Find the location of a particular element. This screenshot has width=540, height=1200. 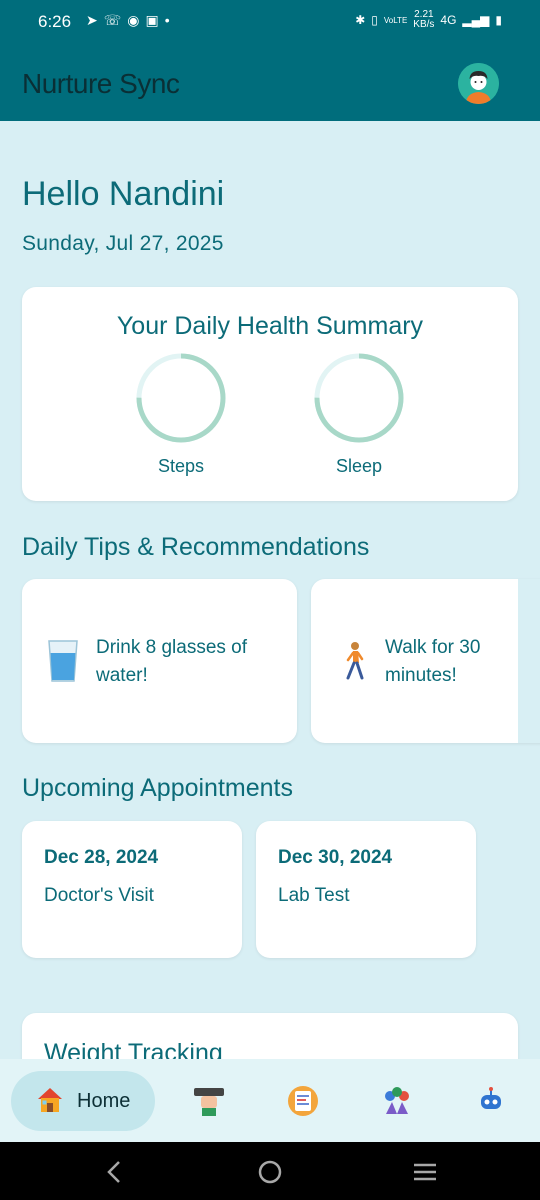

water-glass-icon is located at coordinates (63, 661).